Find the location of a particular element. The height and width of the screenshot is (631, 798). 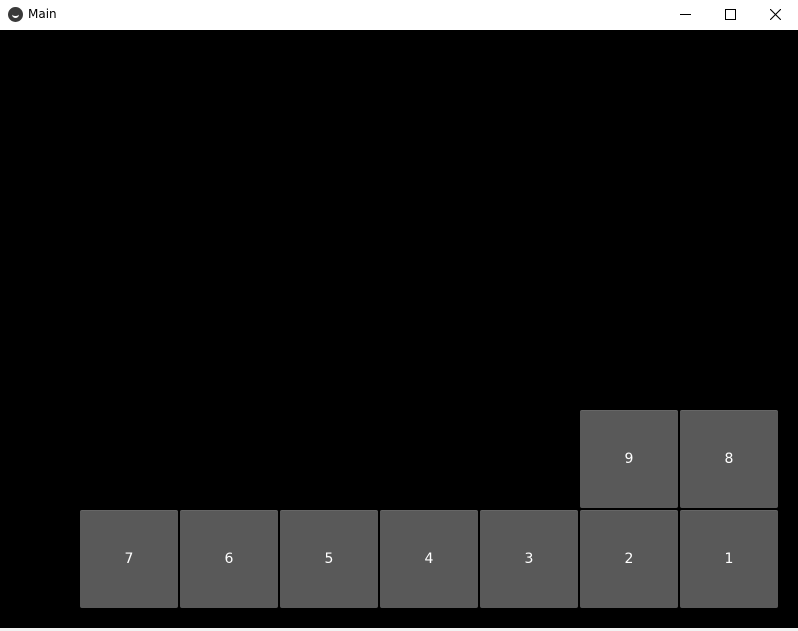

button-6: 6 is located at coordinates (229, 559).